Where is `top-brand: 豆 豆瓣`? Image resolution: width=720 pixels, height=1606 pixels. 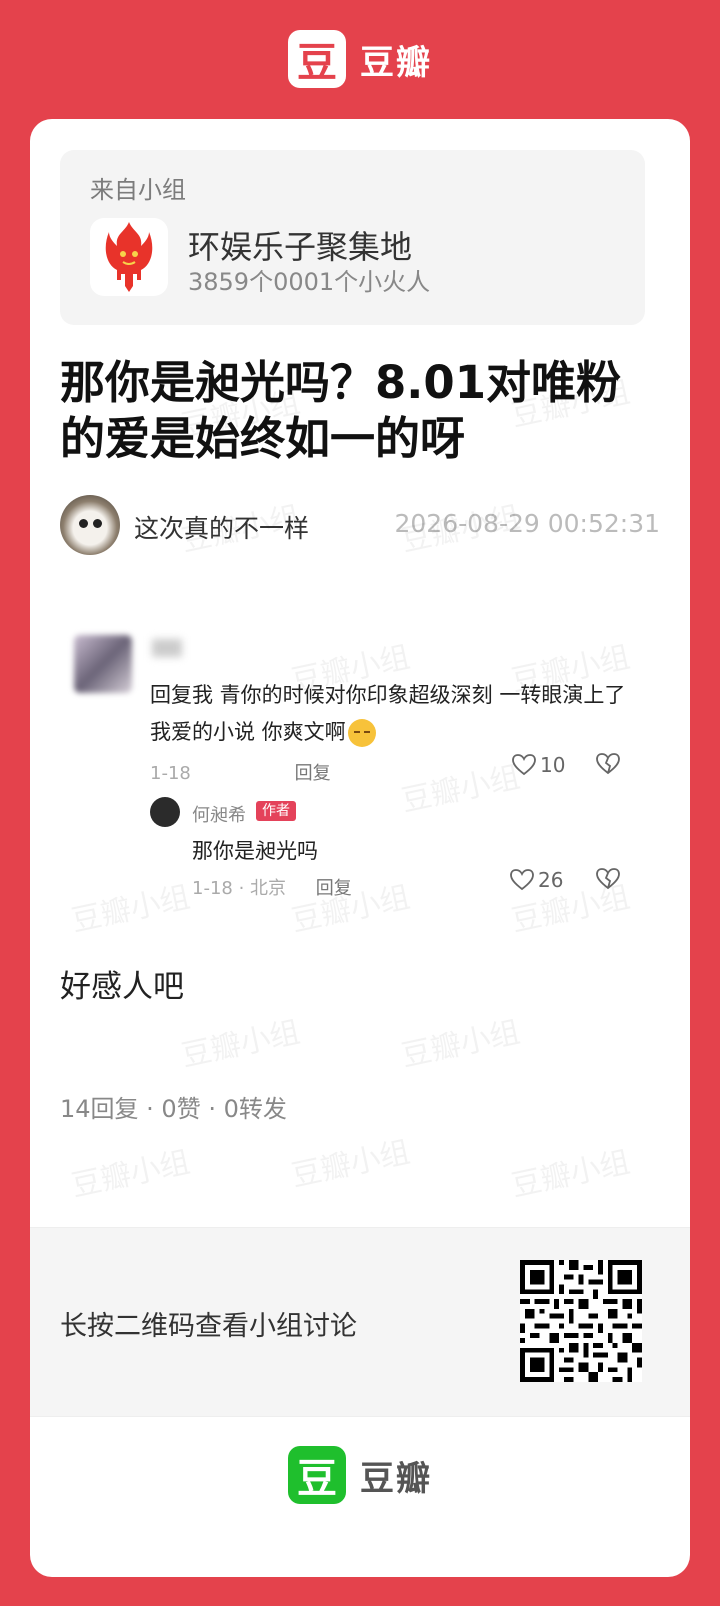
top-brand: 豆 豆瓣 is located at coordinates (360, 59).